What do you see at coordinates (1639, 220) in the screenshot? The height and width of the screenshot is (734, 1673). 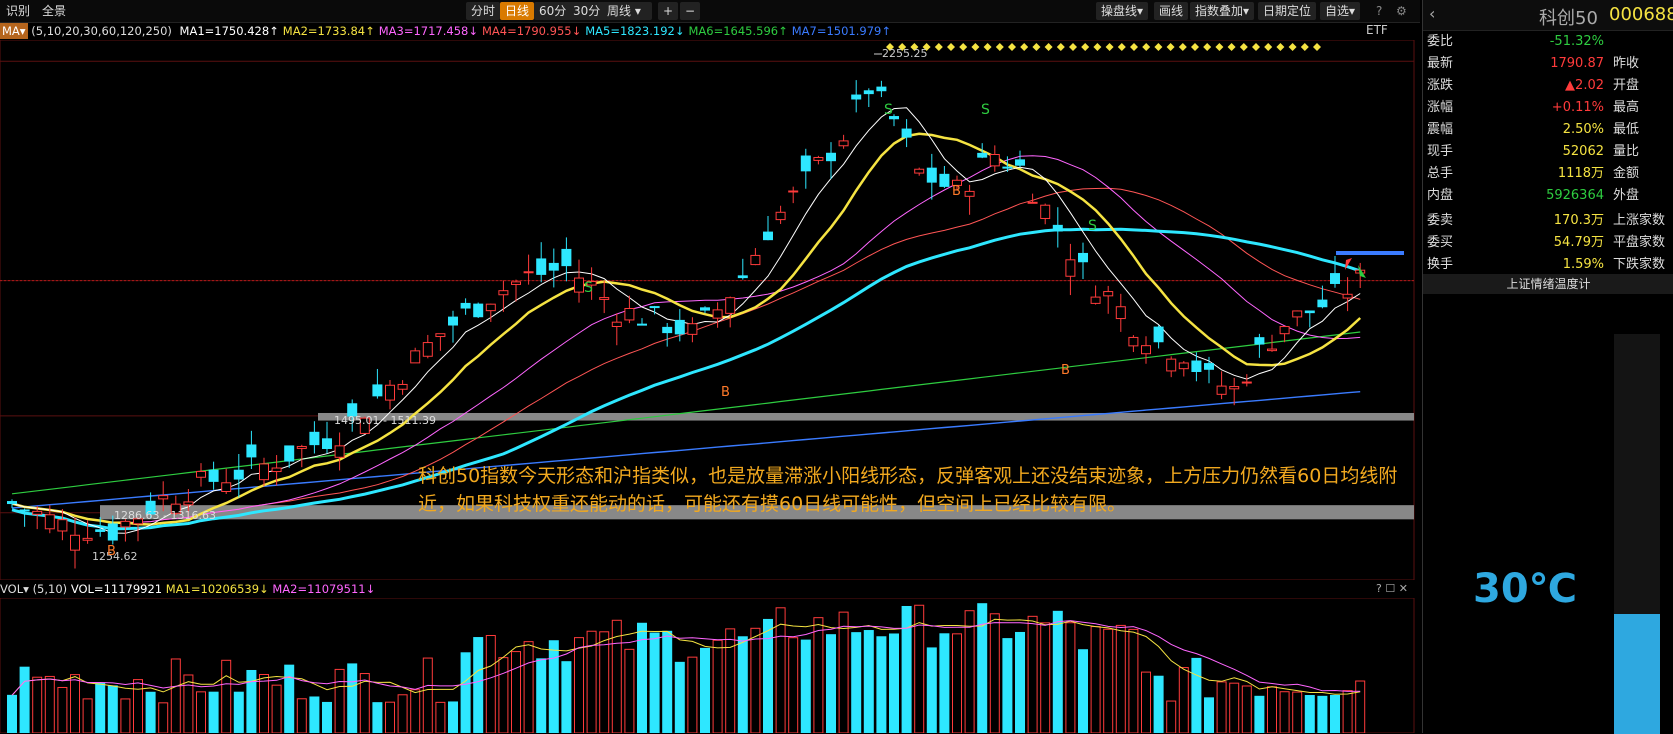 I see `quote-right-label: 上涨家数` at bounding box center [1639, 220].